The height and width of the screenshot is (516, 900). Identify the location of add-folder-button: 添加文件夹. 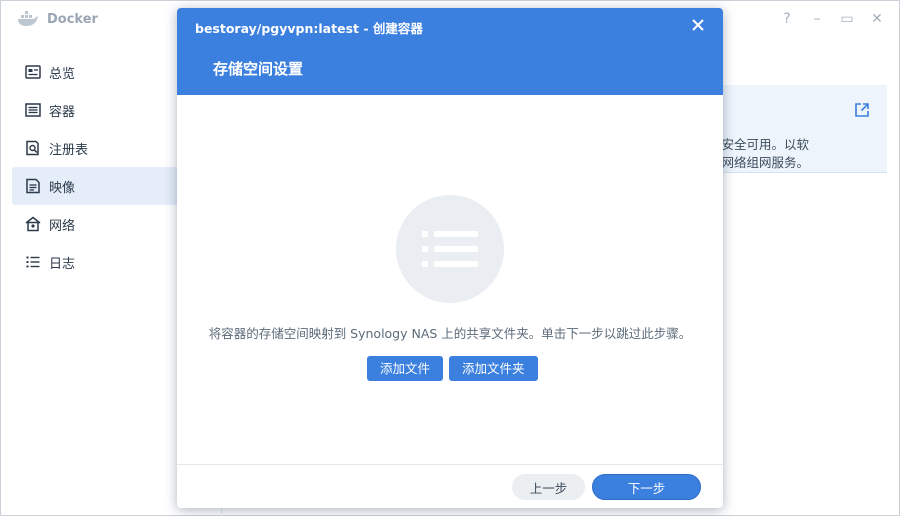
(493, 368).